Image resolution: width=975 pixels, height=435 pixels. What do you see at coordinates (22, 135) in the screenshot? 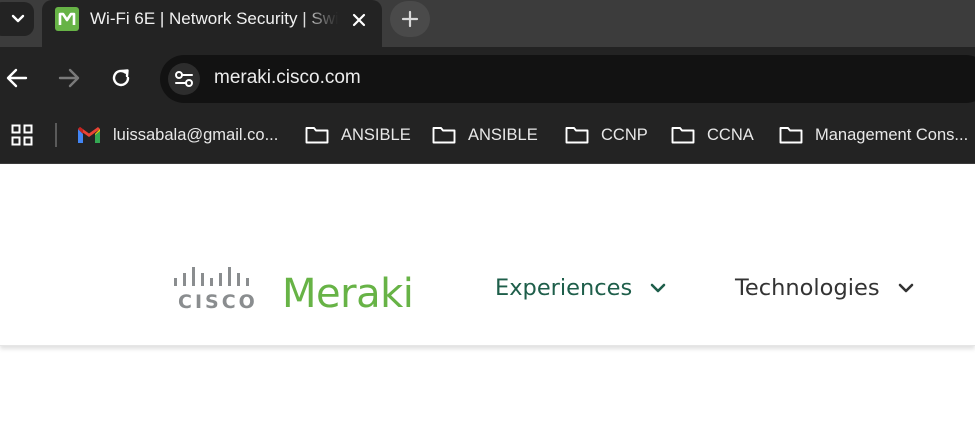
I see `apps-grid-icon` at bounding box center [22, 135].